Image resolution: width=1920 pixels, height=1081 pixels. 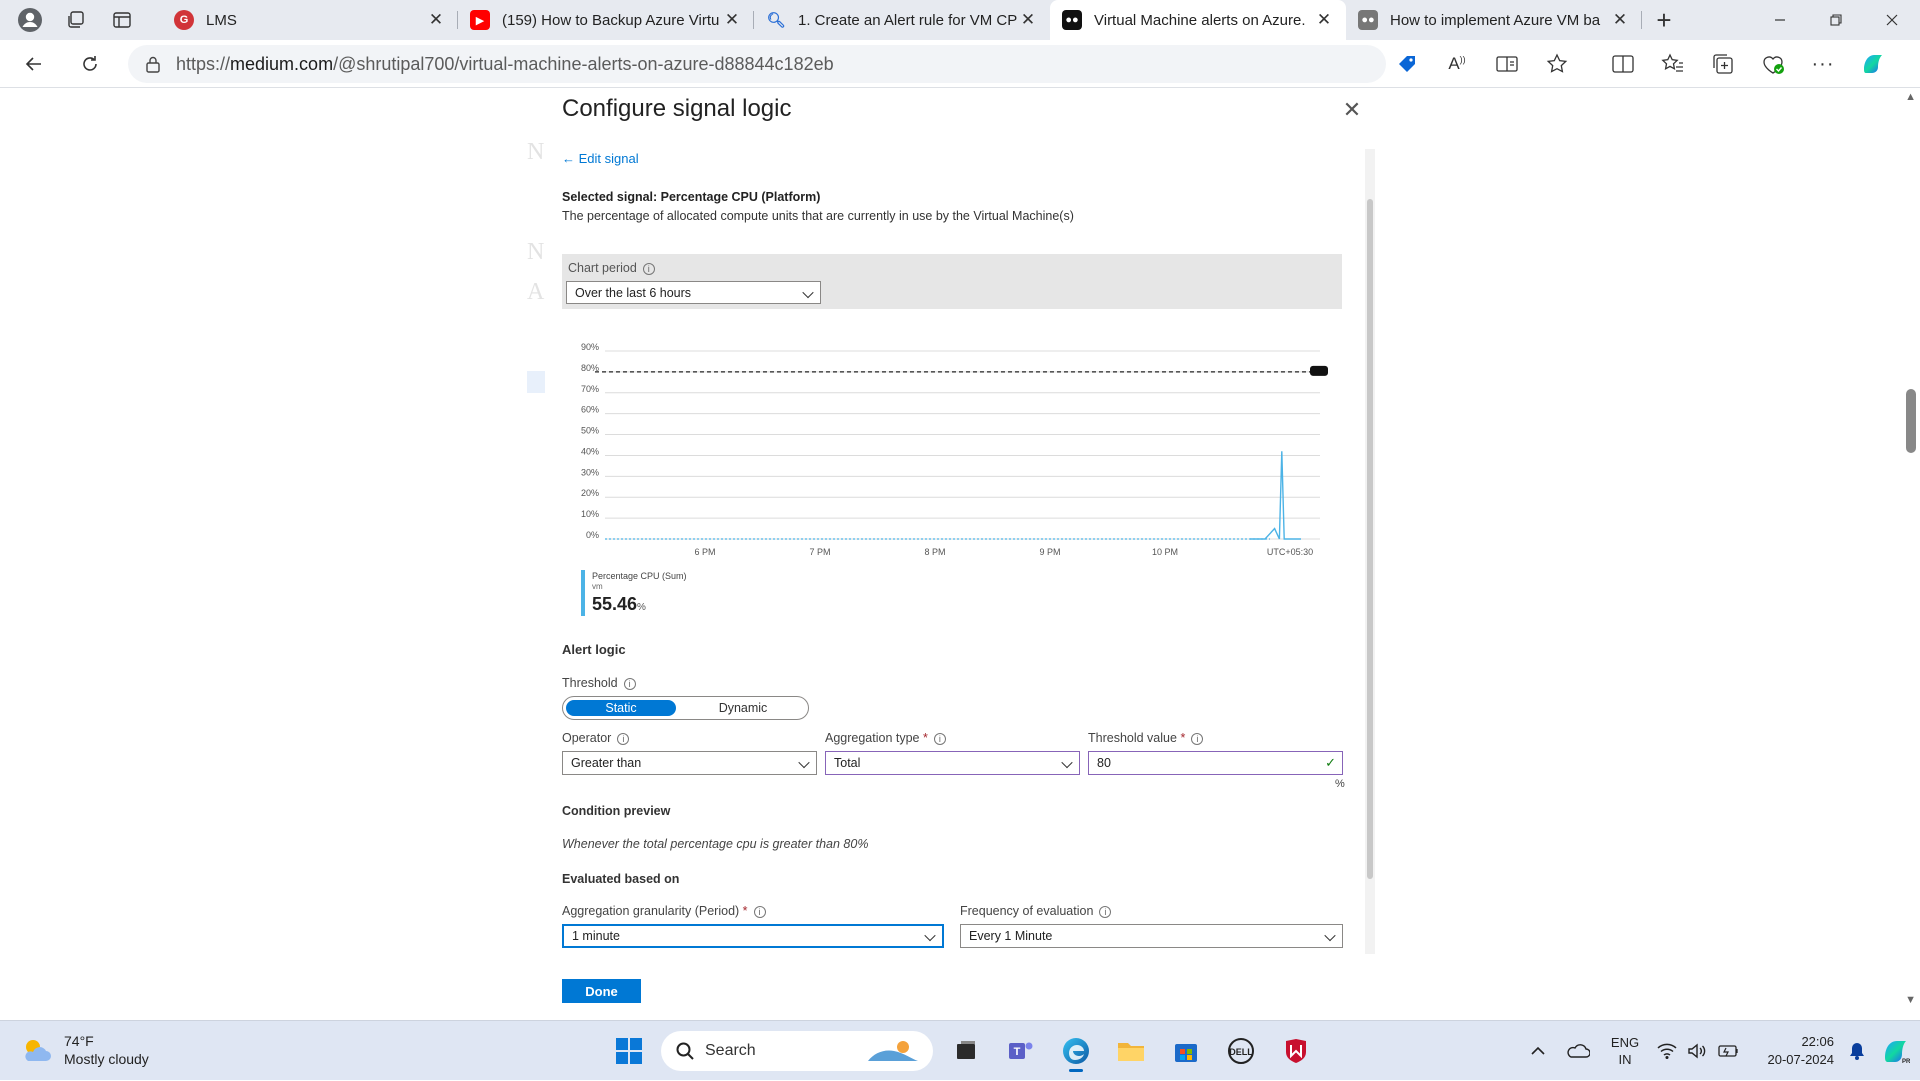 What do you see at coordinates (872, 738) in the screenshot?
I see `aggregation-type-label: Aggregation type` at bounding box center [872, 738].